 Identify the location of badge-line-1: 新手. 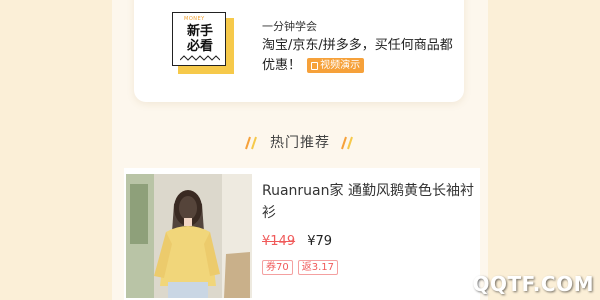
(199, 31).